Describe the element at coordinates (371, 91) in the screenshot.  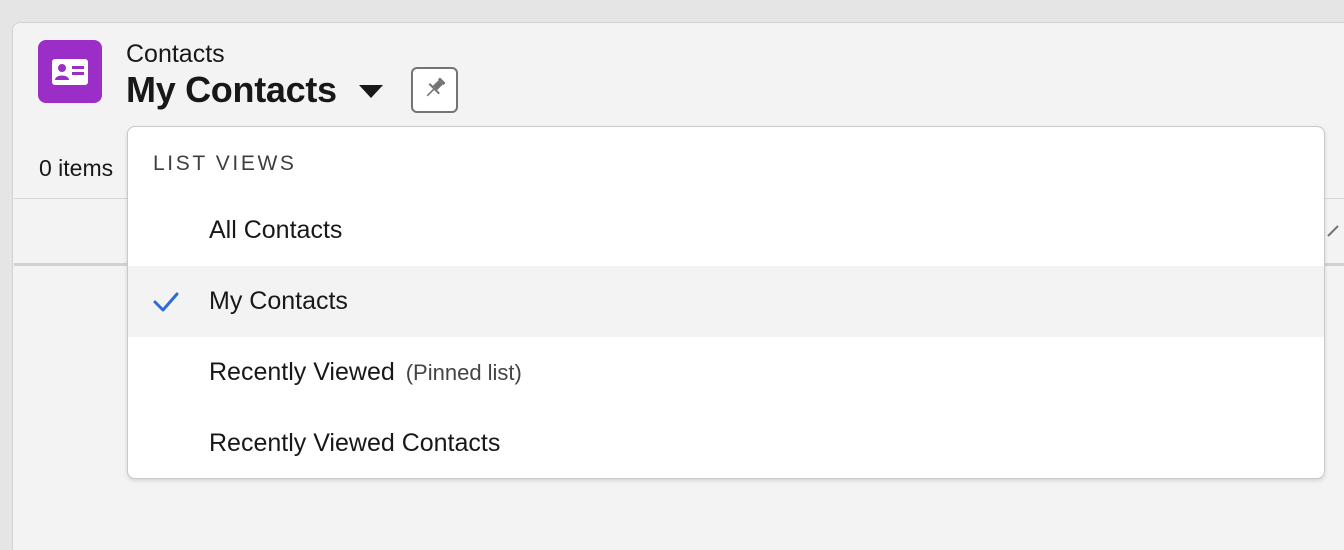
I see `list-view-dropdown-caret-icon` at that location.